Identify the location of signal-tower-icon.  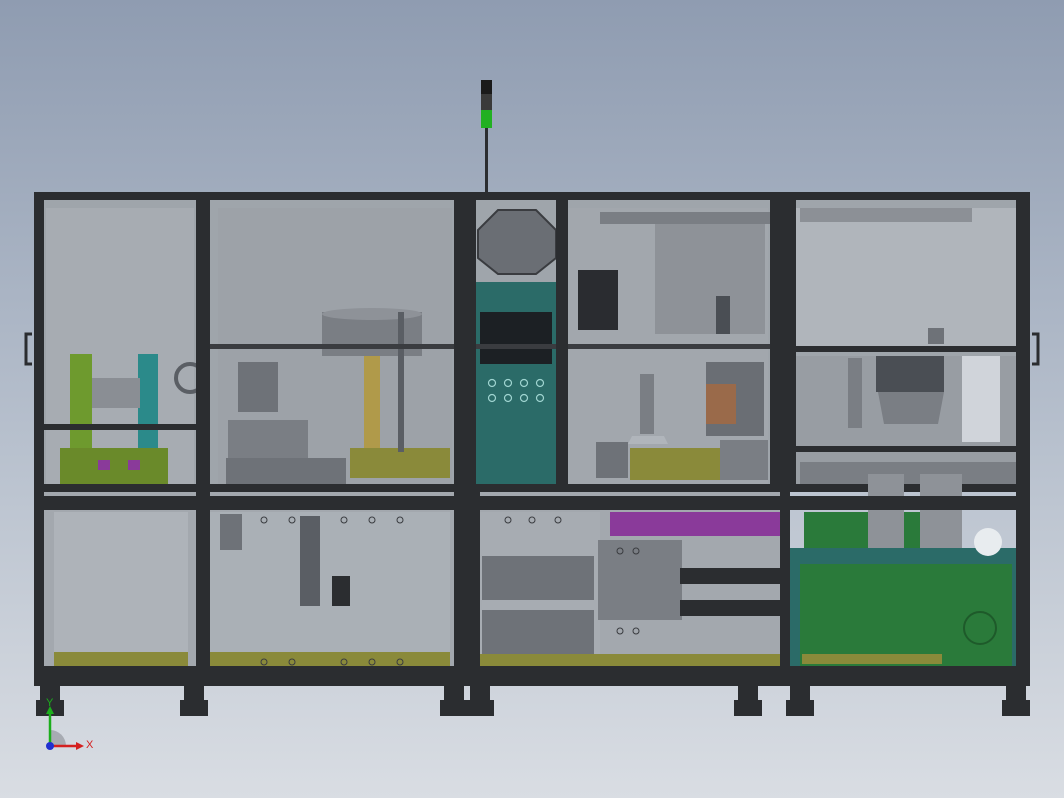
(486, 137).